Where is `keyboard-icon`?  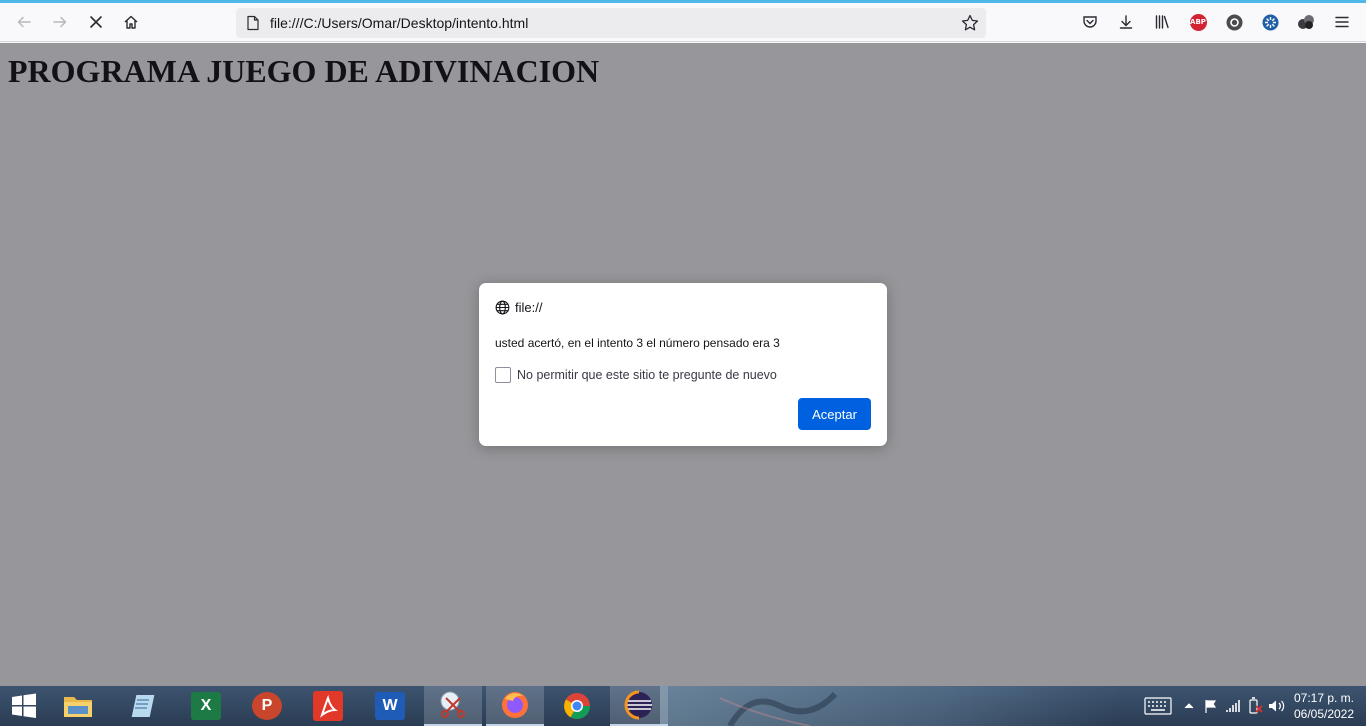 keyboard-icon is located at coordinates (1158, 706).